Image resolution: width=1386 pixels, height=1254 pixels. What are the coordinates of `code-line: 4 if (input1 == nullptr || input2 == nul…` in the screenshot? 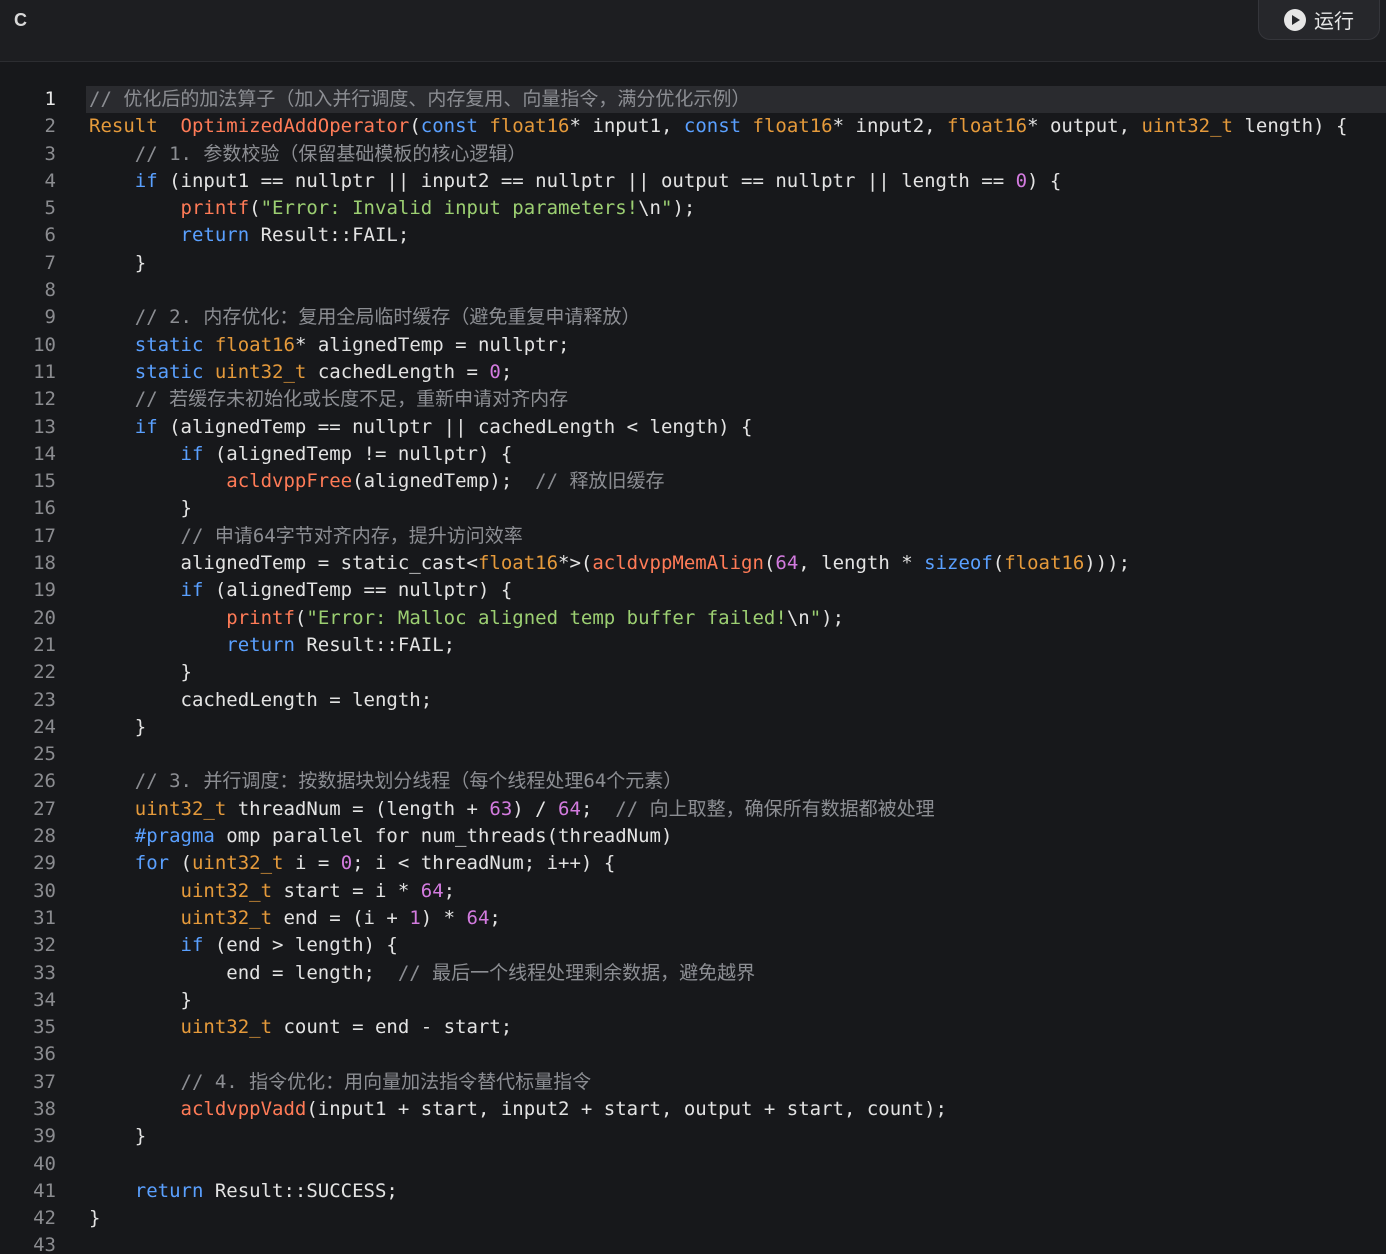 It's located at (693, 181).